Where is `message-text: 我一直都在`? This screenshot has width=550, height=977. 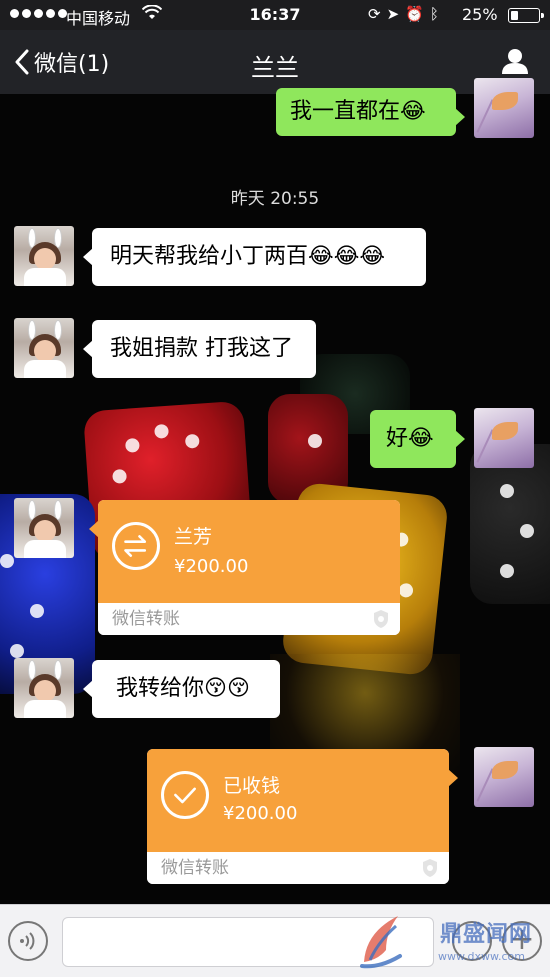
message-text: 我一直都在 is located at coordinates (345, 111).